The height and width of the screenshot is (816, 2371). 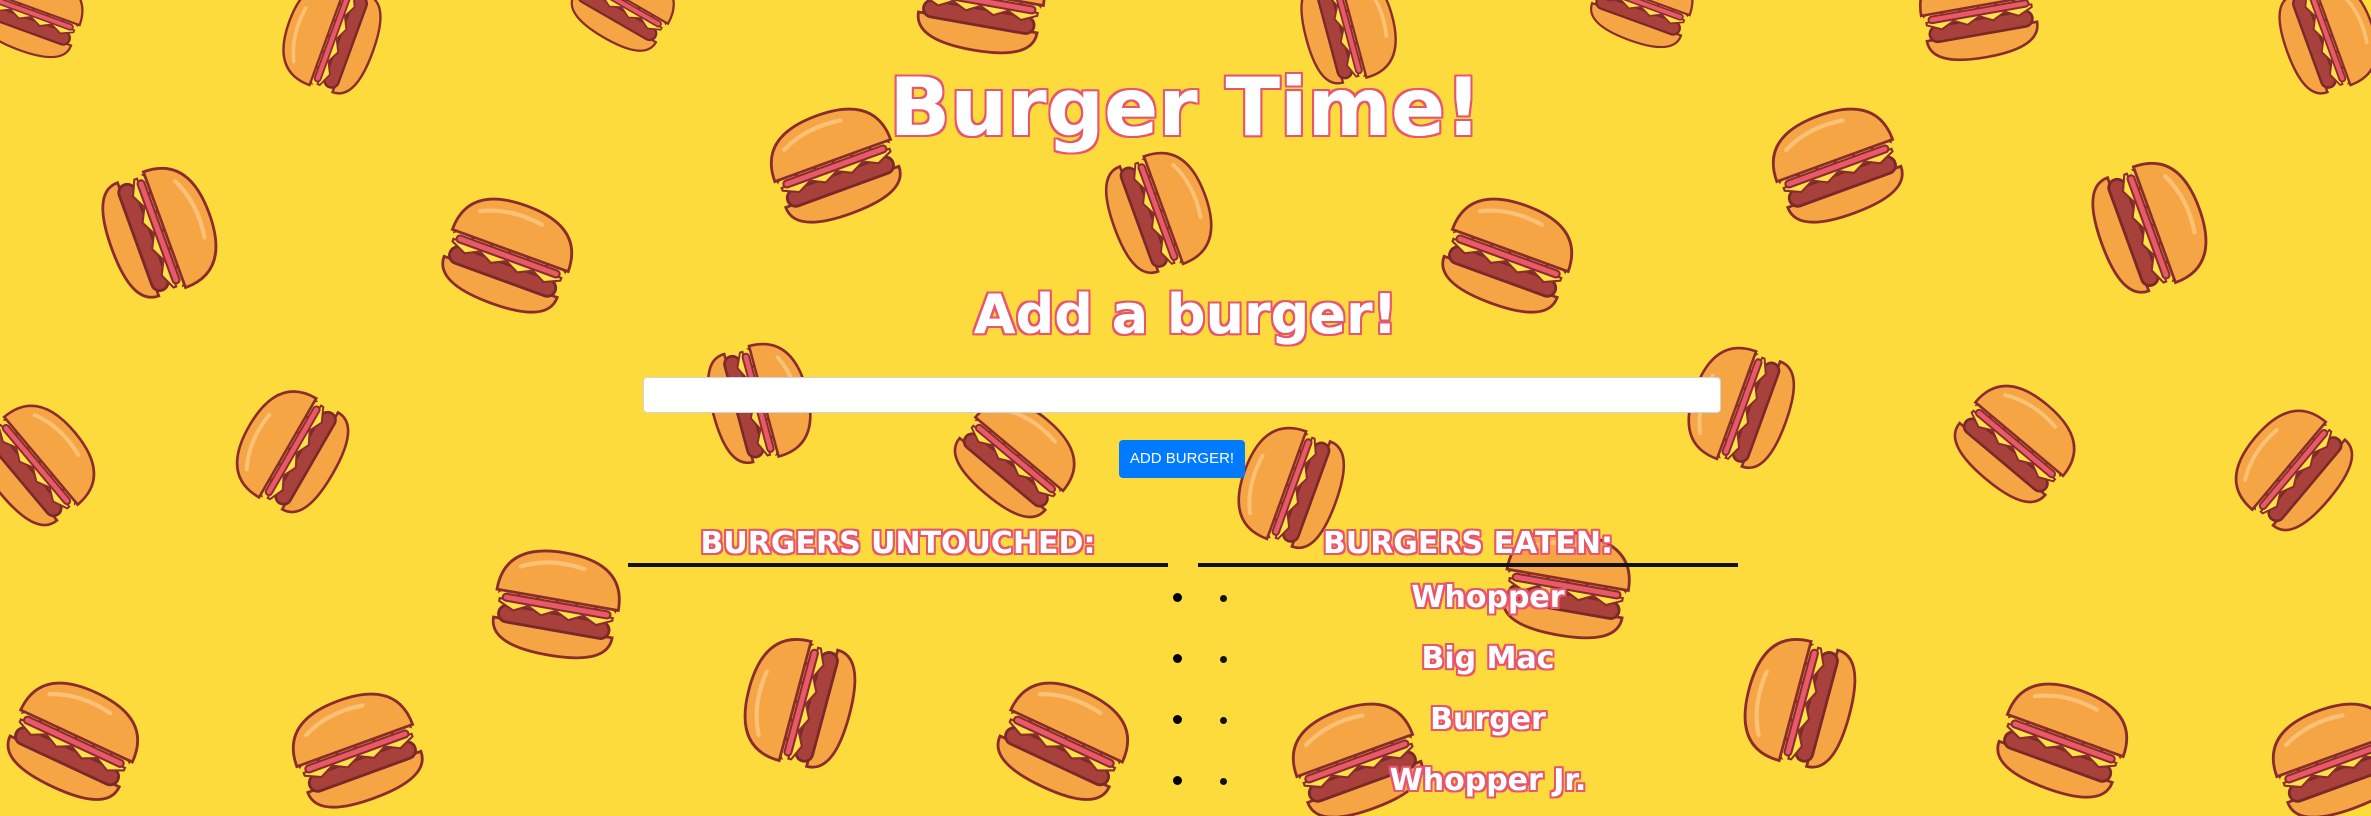 I want to click on untouched-heading: BURGERS UNTOUCHED:, so click(x=898, y=544).